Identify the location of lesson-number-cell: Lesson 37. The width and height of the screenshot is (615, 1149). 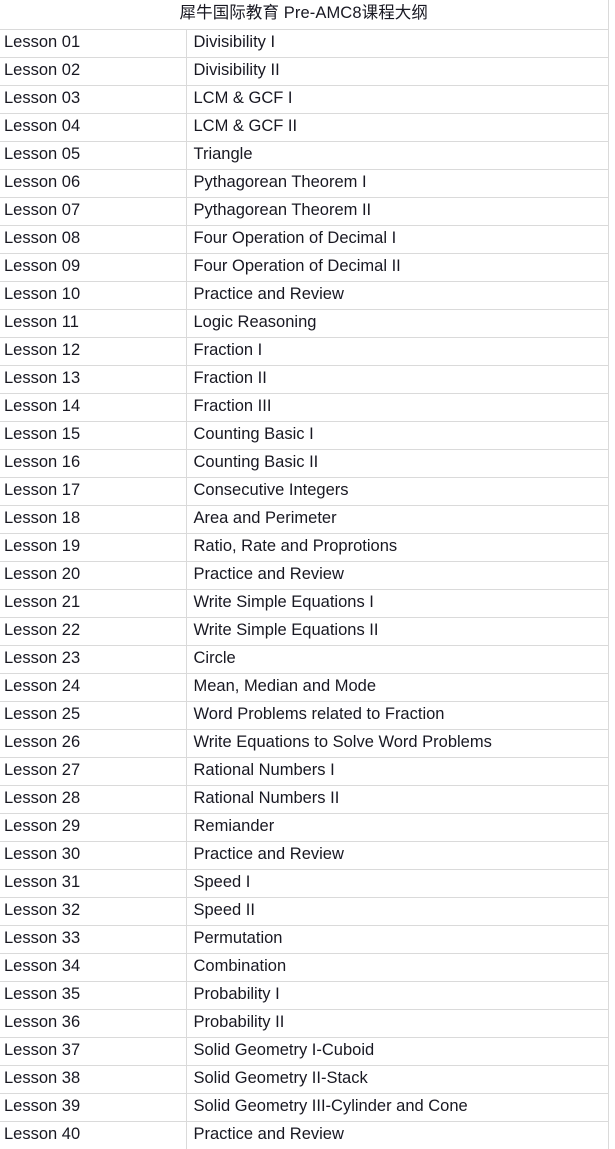
(93, 1051).